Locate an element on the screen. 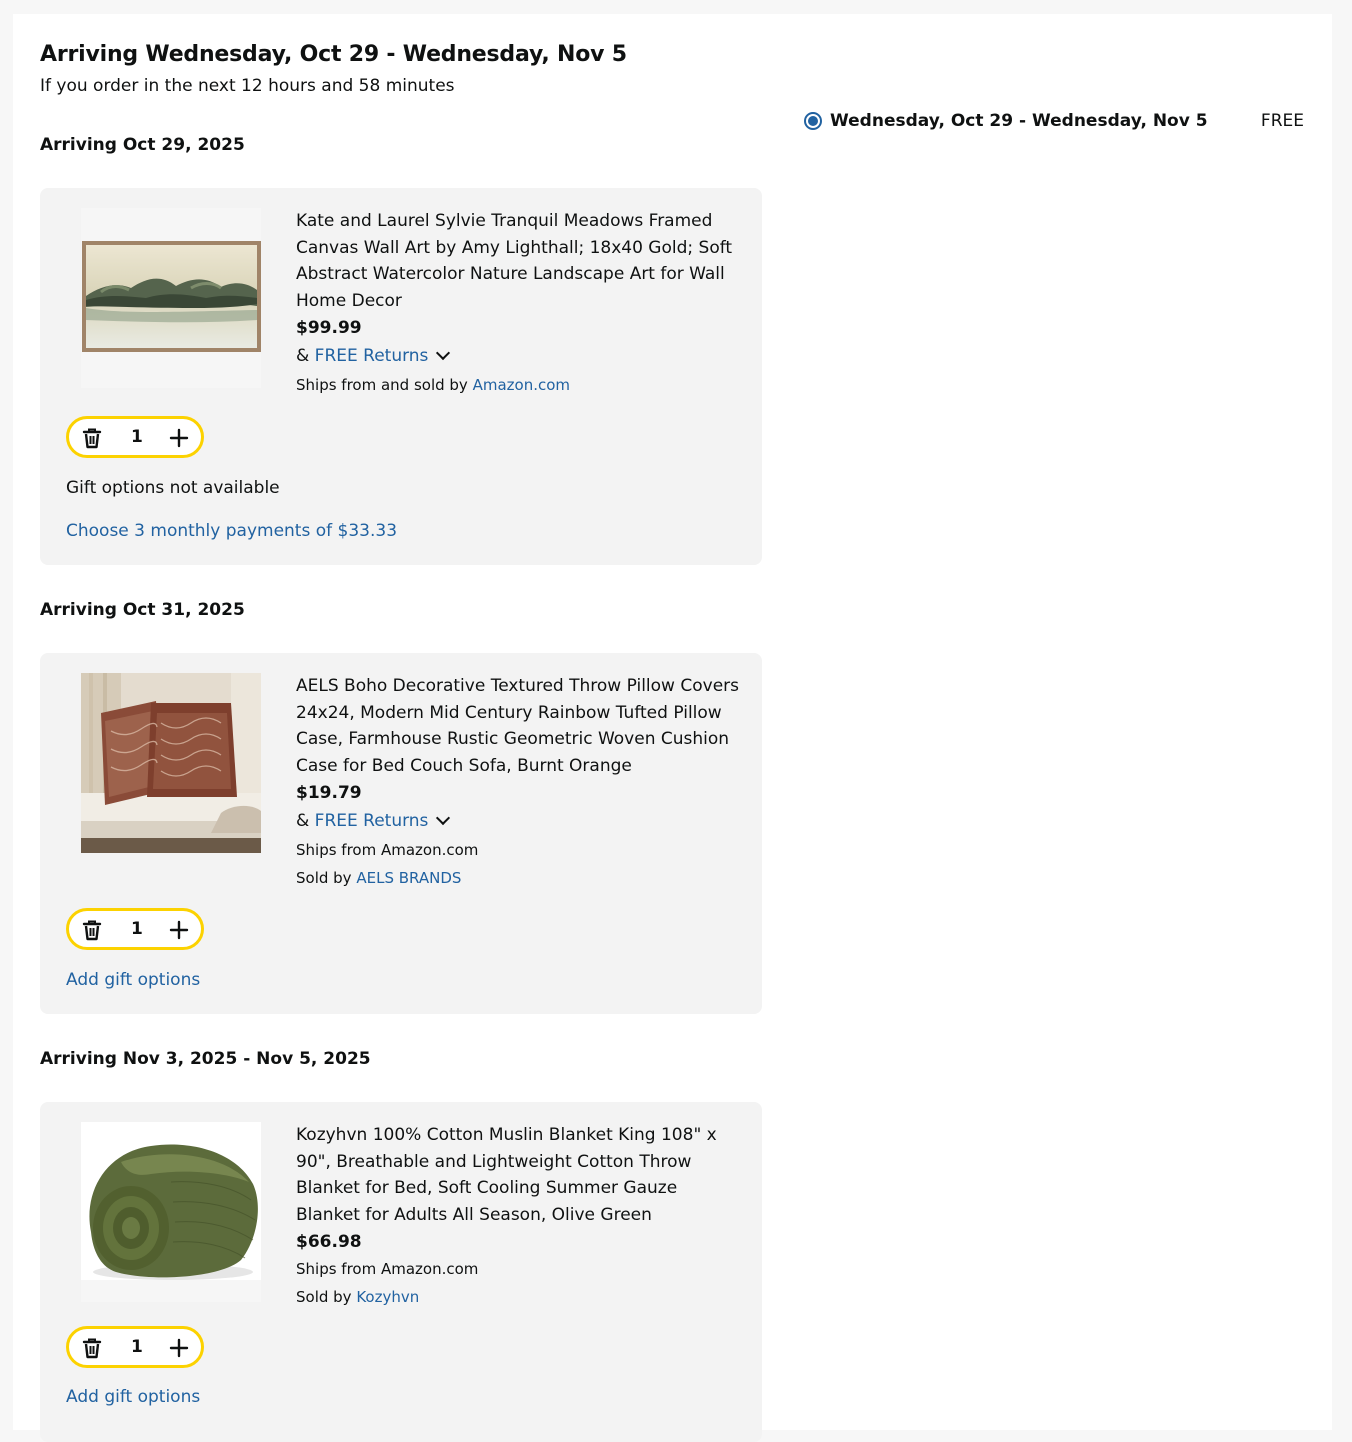  group-date: Arriving Oct 29, 2025 is located at coordinates (142, 145).